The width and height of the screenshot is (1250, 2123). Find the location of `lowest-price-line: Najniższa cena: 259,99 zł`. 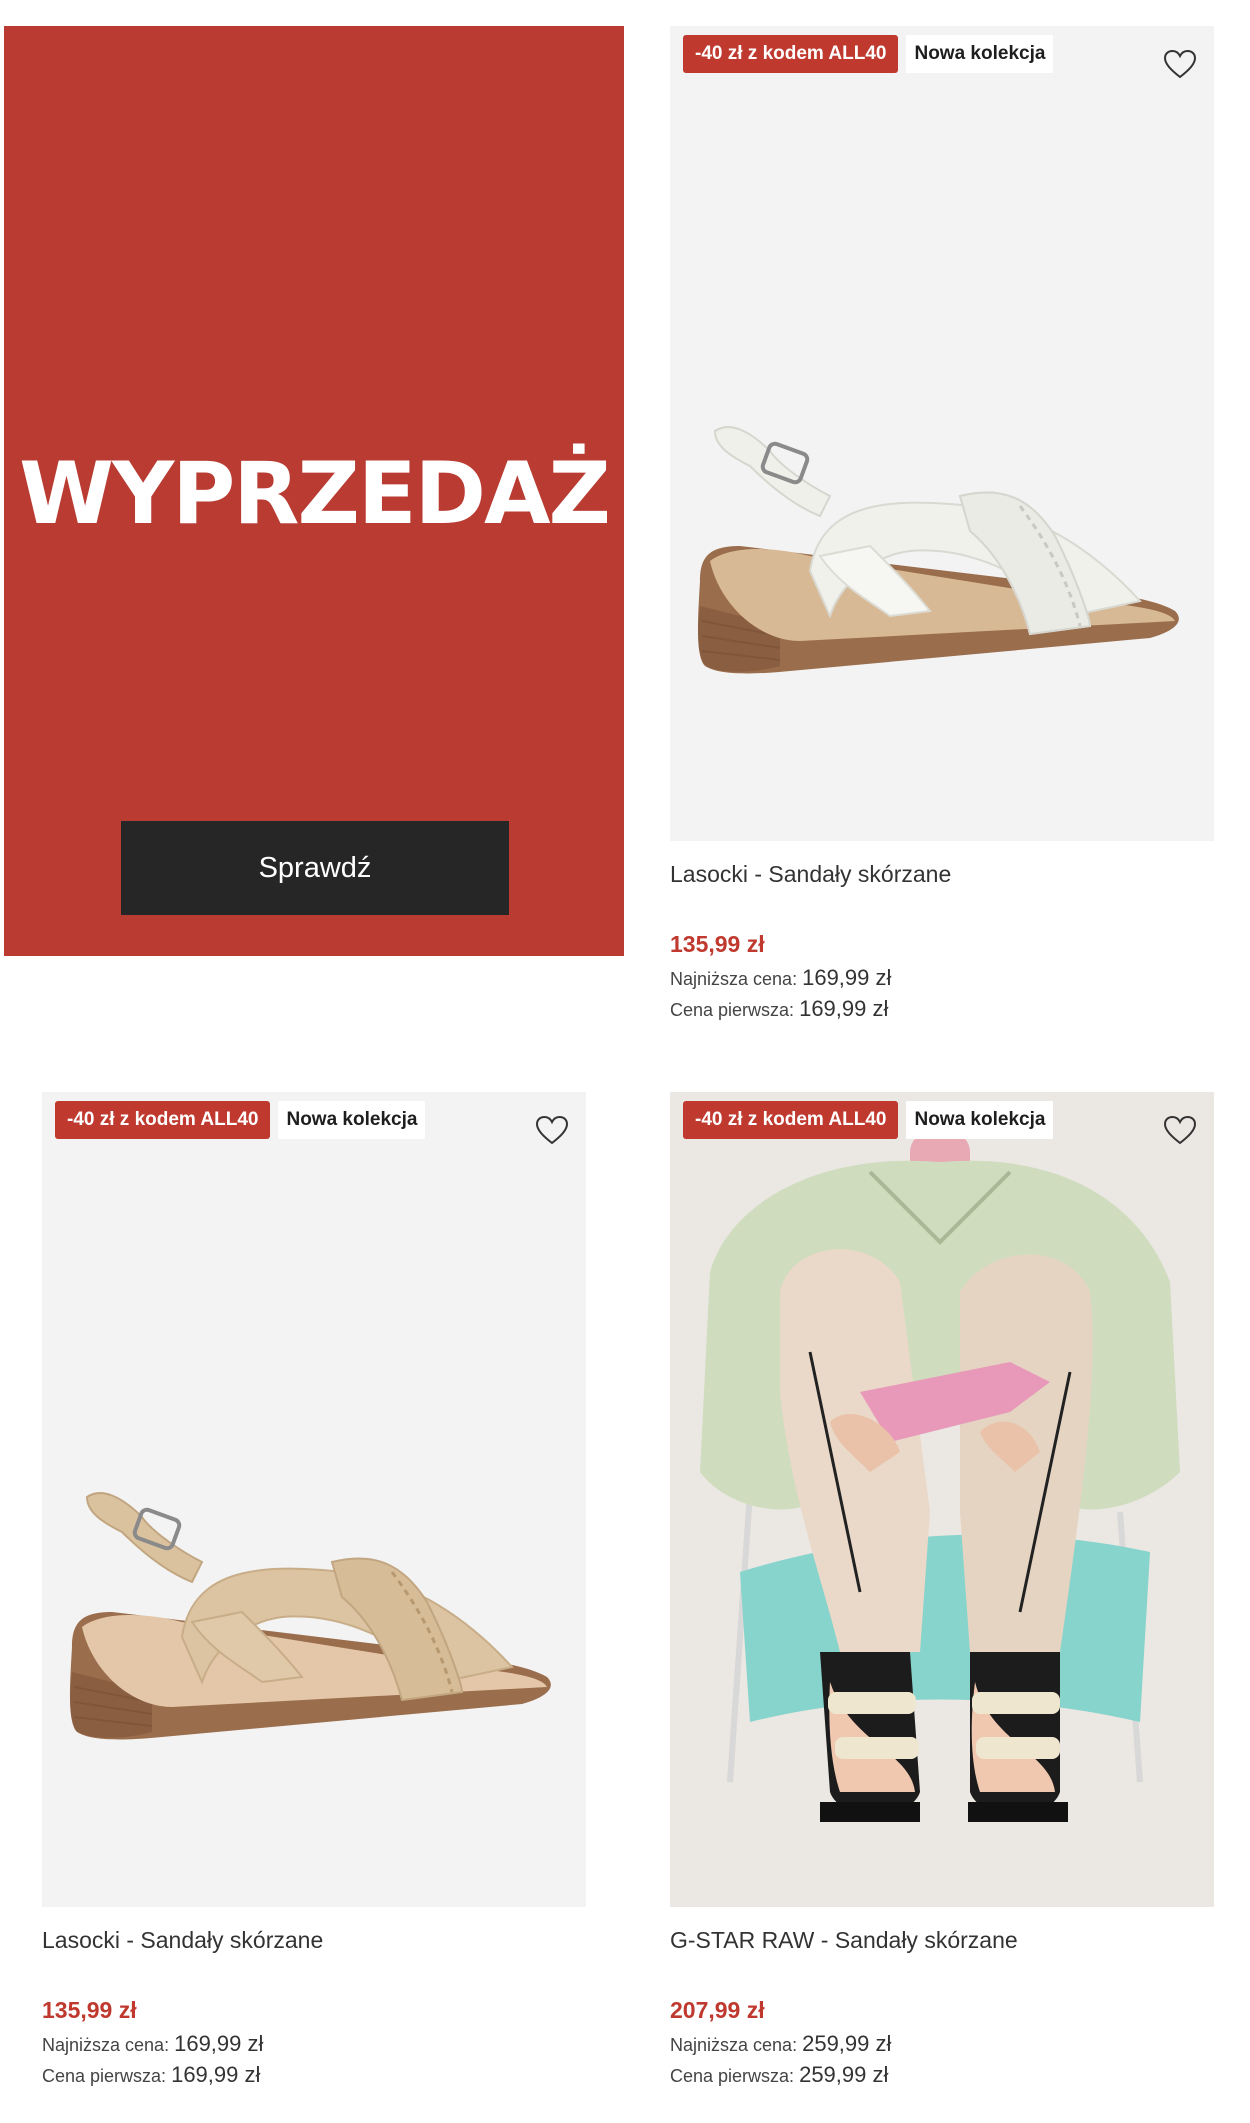

lowest-price-line: Najniższa cena: 259,99 zł is located at coordinates (942, 2044).